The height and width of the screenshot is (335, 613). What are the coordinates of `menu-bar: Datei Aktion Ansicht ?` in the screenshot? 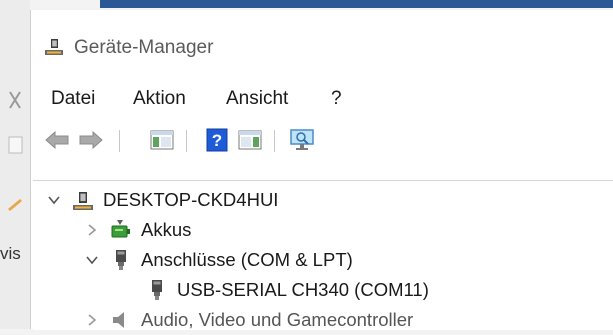 It's located at (322, 101).